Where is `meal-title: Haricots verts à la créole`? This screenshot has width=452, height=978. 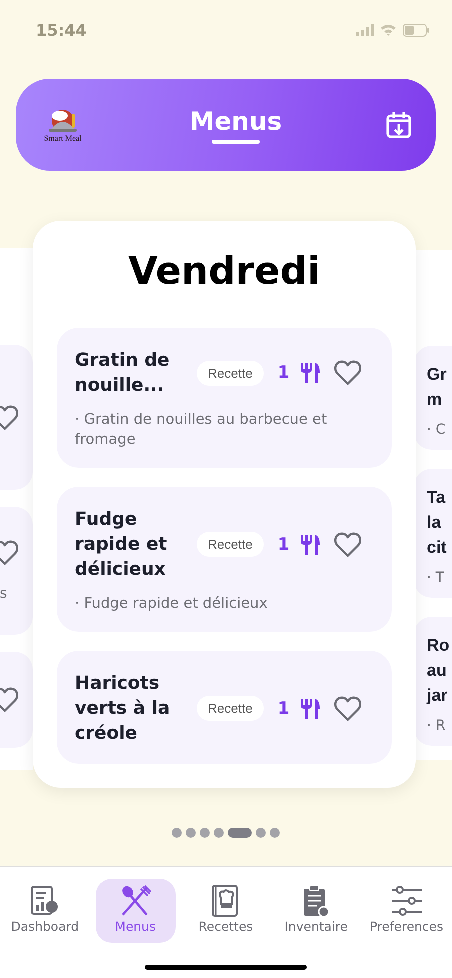 meal-title: Haricots verts à la créole is located at coordinates (123, 709).